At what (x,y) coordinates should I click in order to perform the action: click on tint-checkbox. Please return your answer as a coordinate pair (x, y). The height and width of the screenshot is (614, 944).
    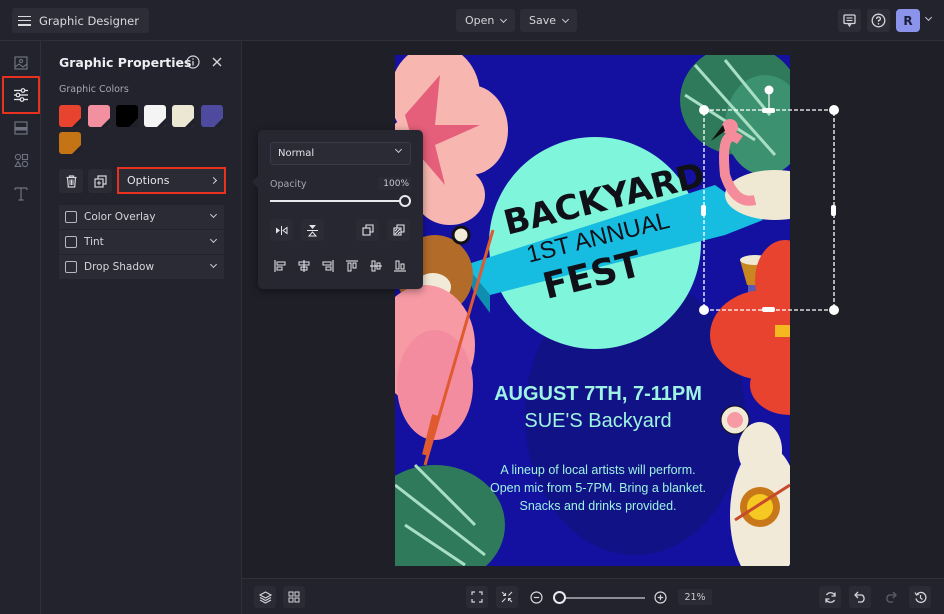
    Looking at the image, I should click on (71, 242).